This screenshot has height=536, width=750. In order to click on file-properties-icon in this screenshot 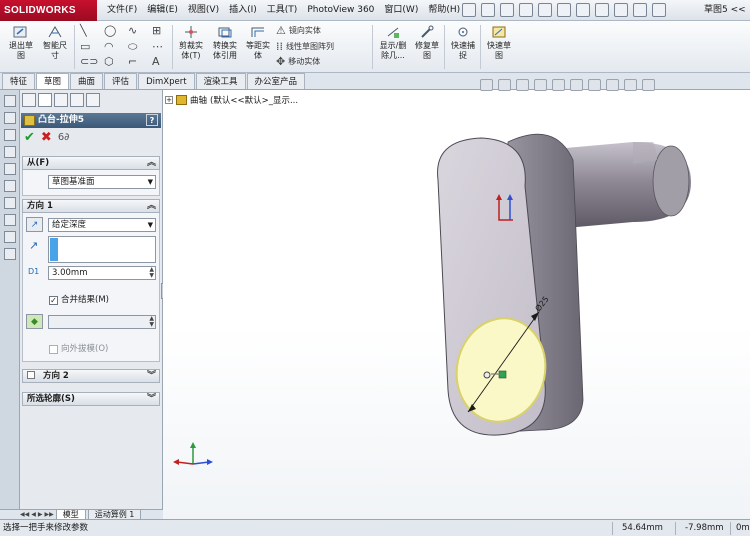, I will do `click(621, 10)`.